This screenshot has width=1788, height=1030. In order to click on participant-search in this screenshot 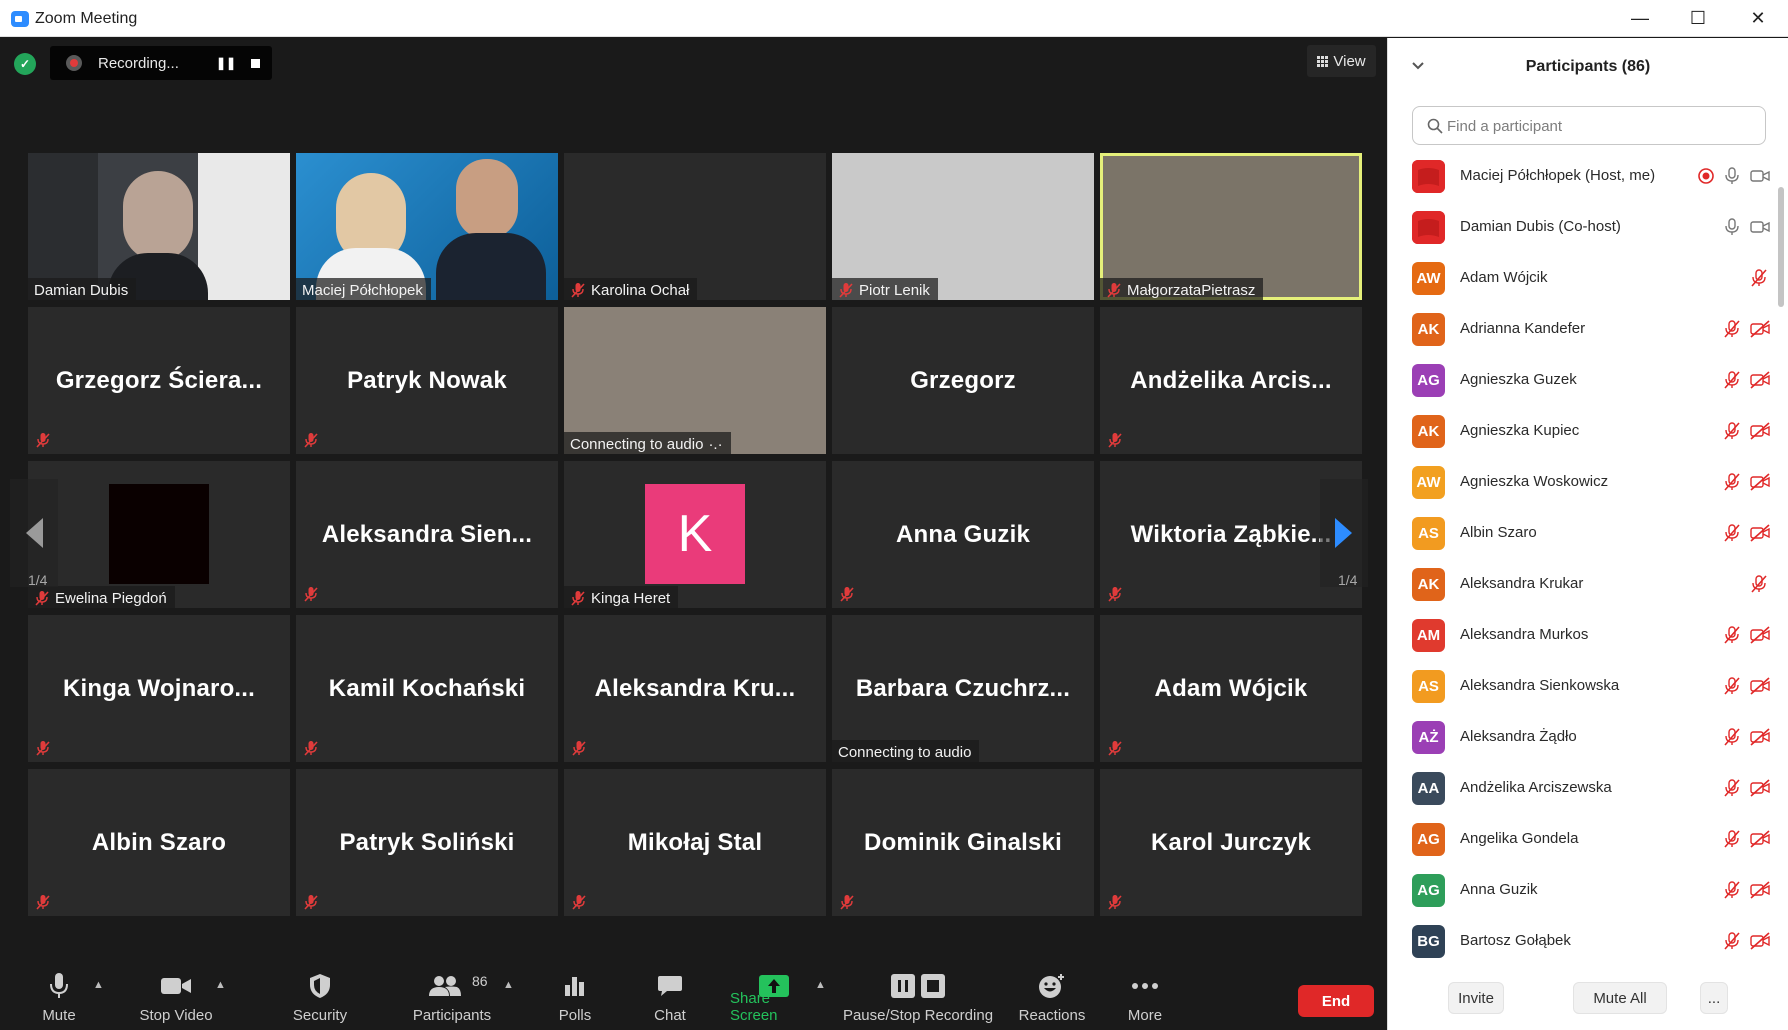, I will do `click(1589, 125)`.